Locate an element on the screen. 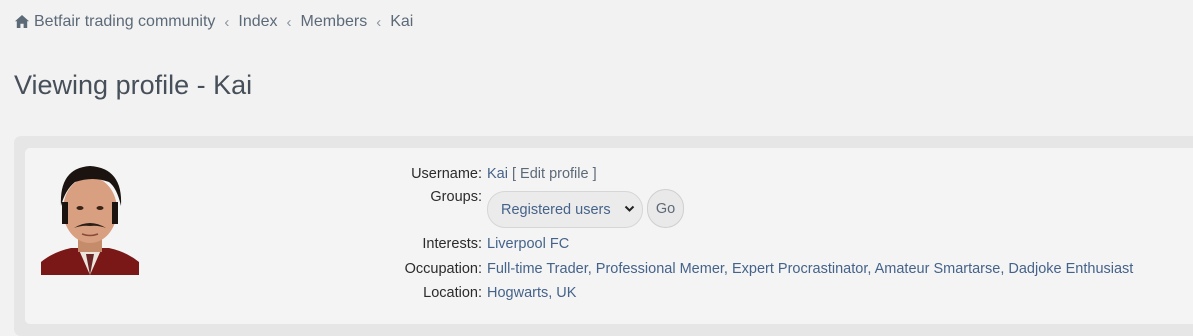  username-label: Username: is located at coordinates (446, 174).